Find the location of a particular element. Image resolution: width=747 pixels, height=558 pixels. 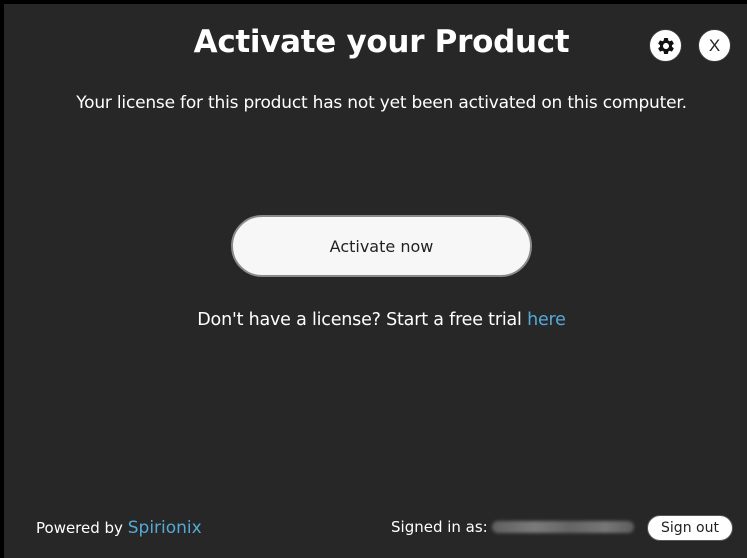

signed-in-label: Signed in as: is located at coordinates (439, 527).